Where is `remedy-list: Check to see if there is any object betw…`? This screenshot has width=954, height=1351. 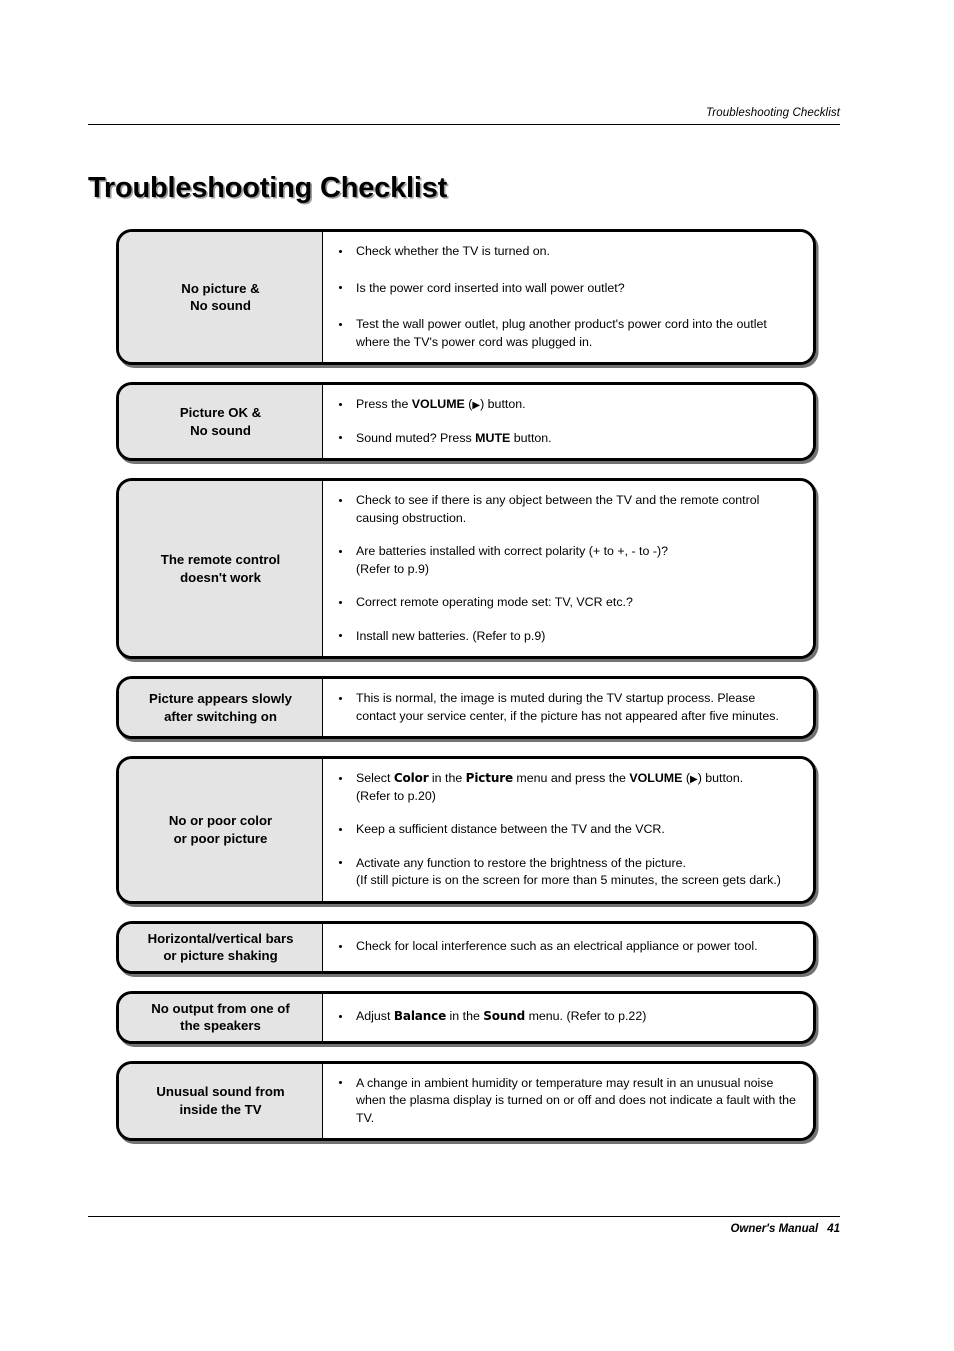
remedy-list: Check to see if there is any object betw… is located at coordinates (568, 568).